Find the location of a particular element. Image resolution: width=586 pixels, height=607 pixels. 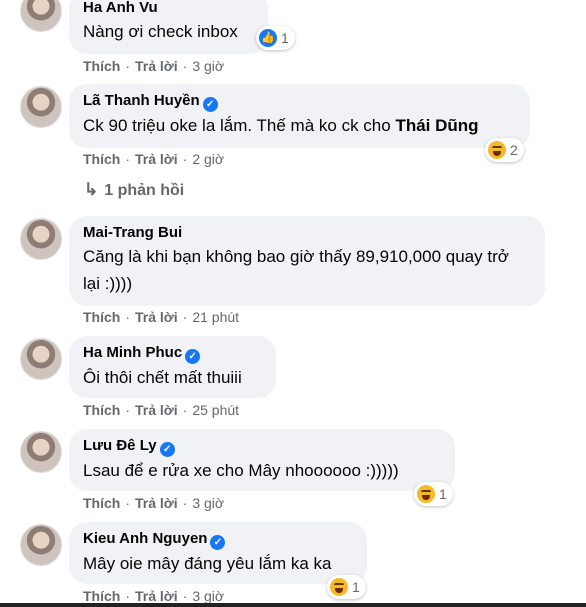

comment-bubble: Ha Anh Vu Nàng ơi check inbox is located at coordinates (168, 27).